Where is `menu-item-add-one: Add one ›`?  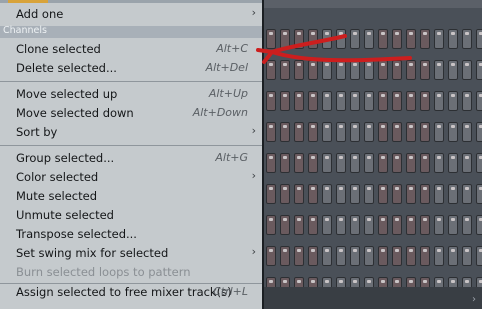 menu-item-add-one: Add one › is located at coordinates (131, 14).